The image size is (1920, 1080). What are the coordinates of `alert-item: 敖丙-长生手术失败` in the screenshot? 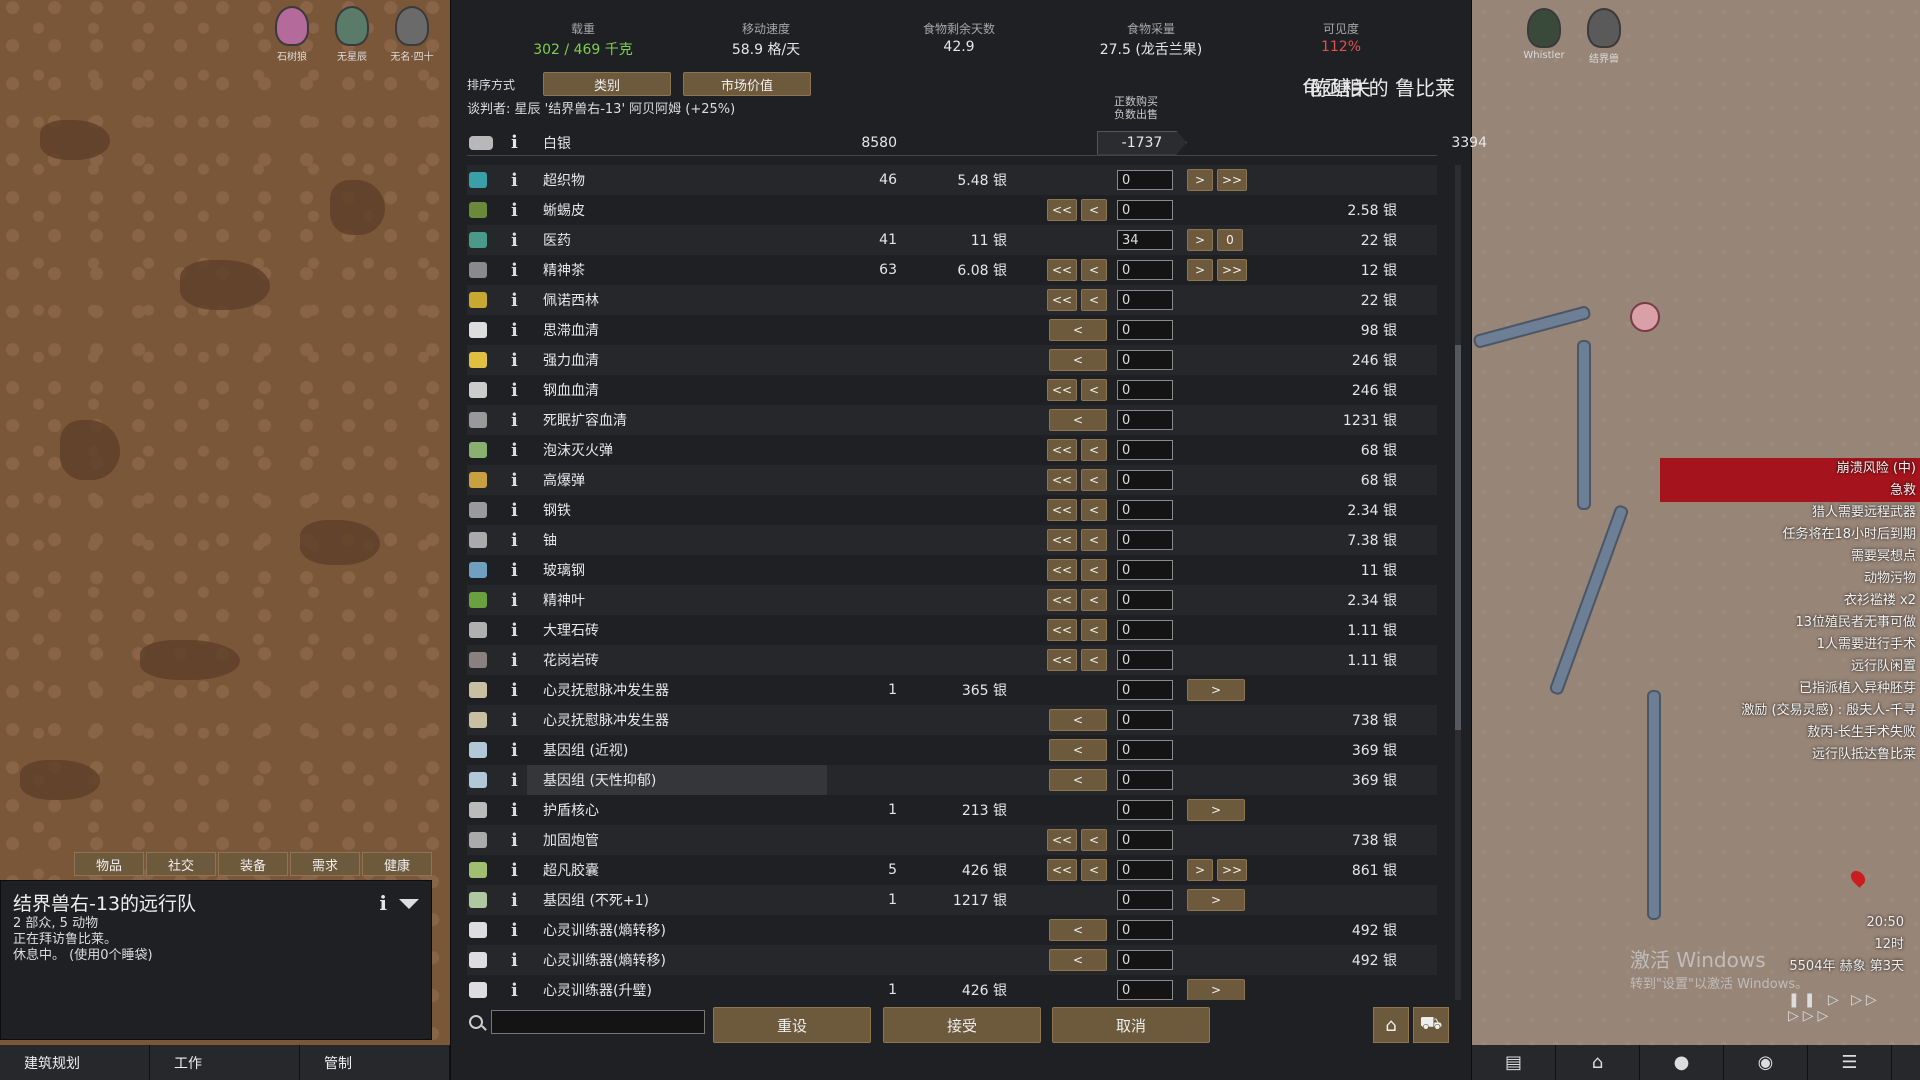 It's located at (1790, 733).